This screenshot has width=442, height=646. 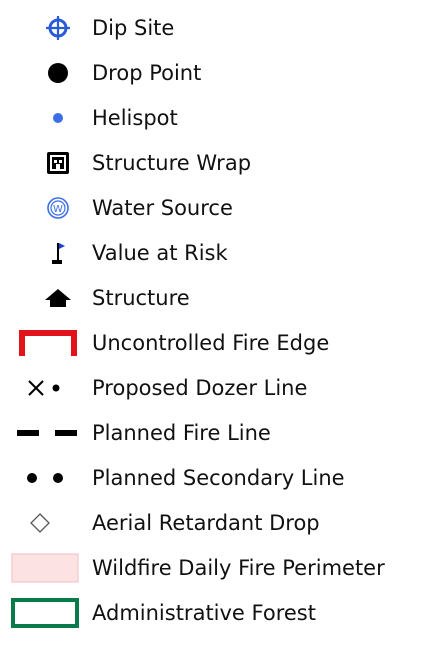 I want to click on legend-row-aerial-retardant-drop: Aerial Retardant Drop, so click(x=221, y=523).